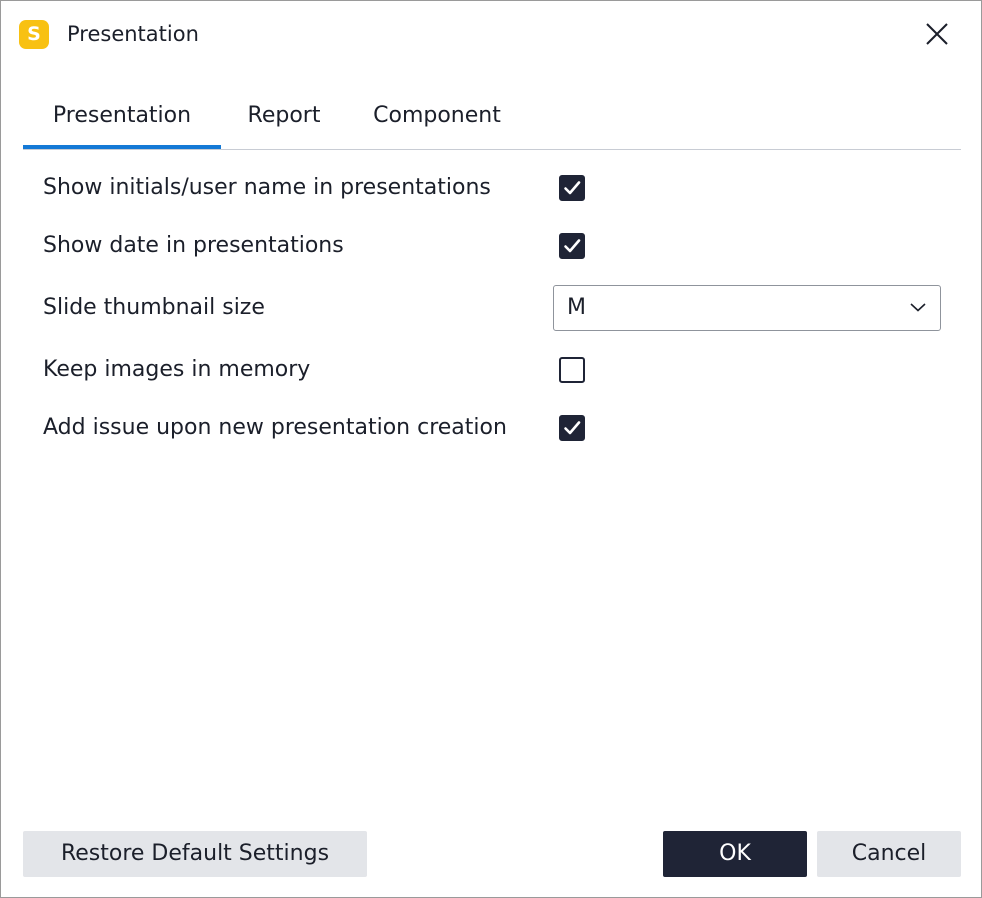 The height and width of the screenshot is (898, 982). Describe the element at coordinates (193, 245) in the screenshot. I see `show-date-label: Show date in presentations` at that location.